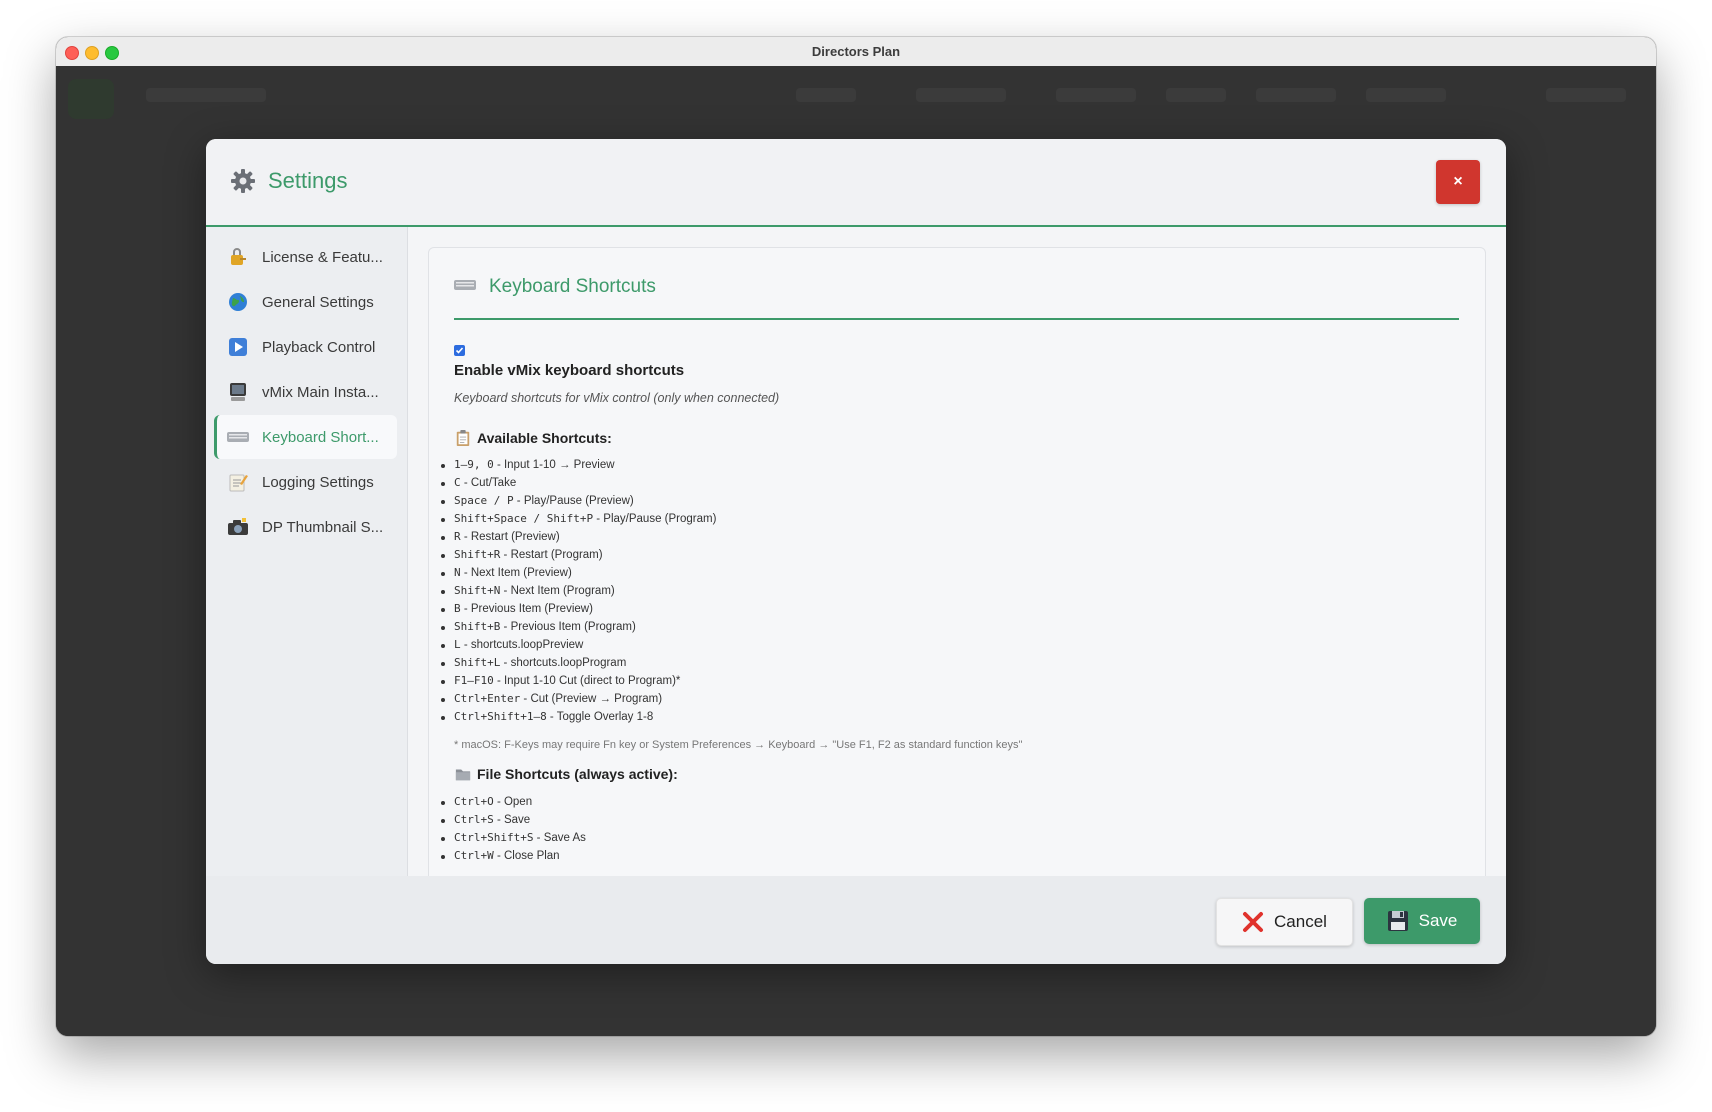 The image size is (1712, 1112). What do you see at coordinates (238, 347) in the screenshot?
I see `play-button-icon` at bounding box center [238, 347].